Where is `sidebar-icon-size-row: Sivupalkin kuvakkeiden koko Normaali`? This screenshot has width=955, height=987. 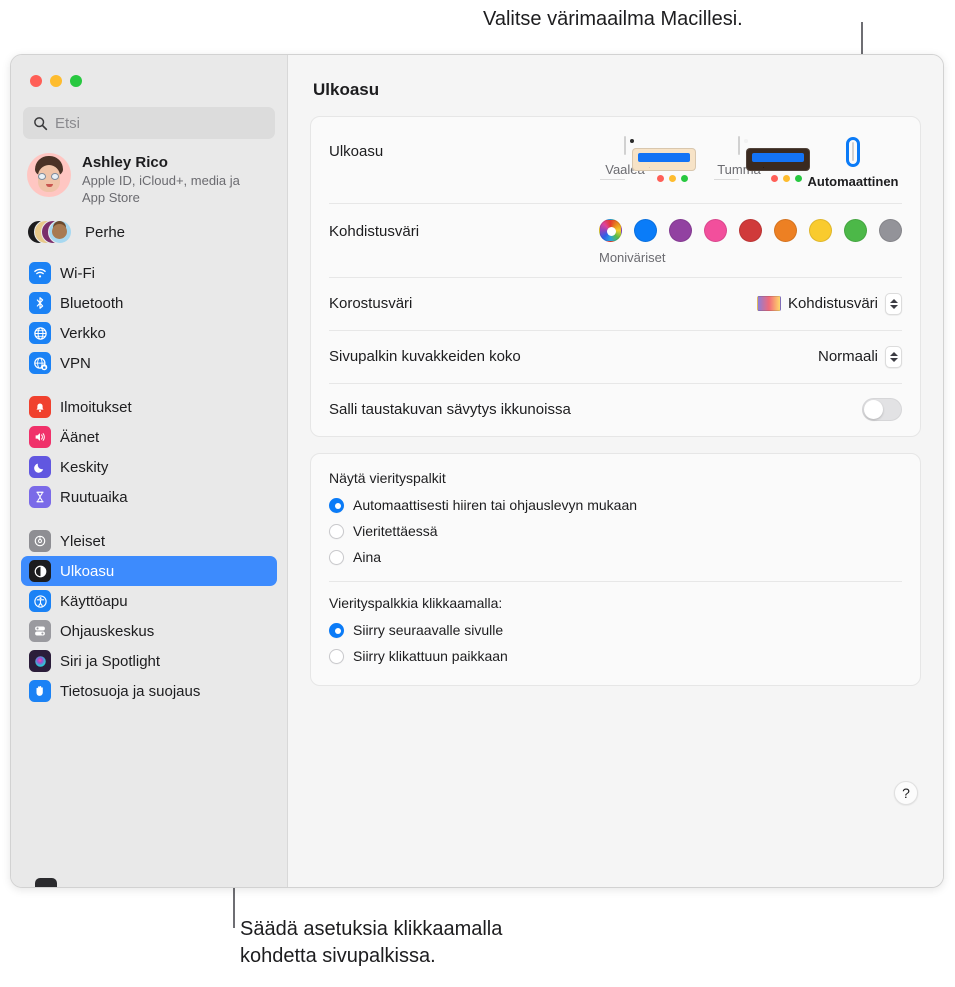 sidebar-icon-size-row: Sivupalkin kuvakkeiden koko Normaali is located at coordinates (615, 356).